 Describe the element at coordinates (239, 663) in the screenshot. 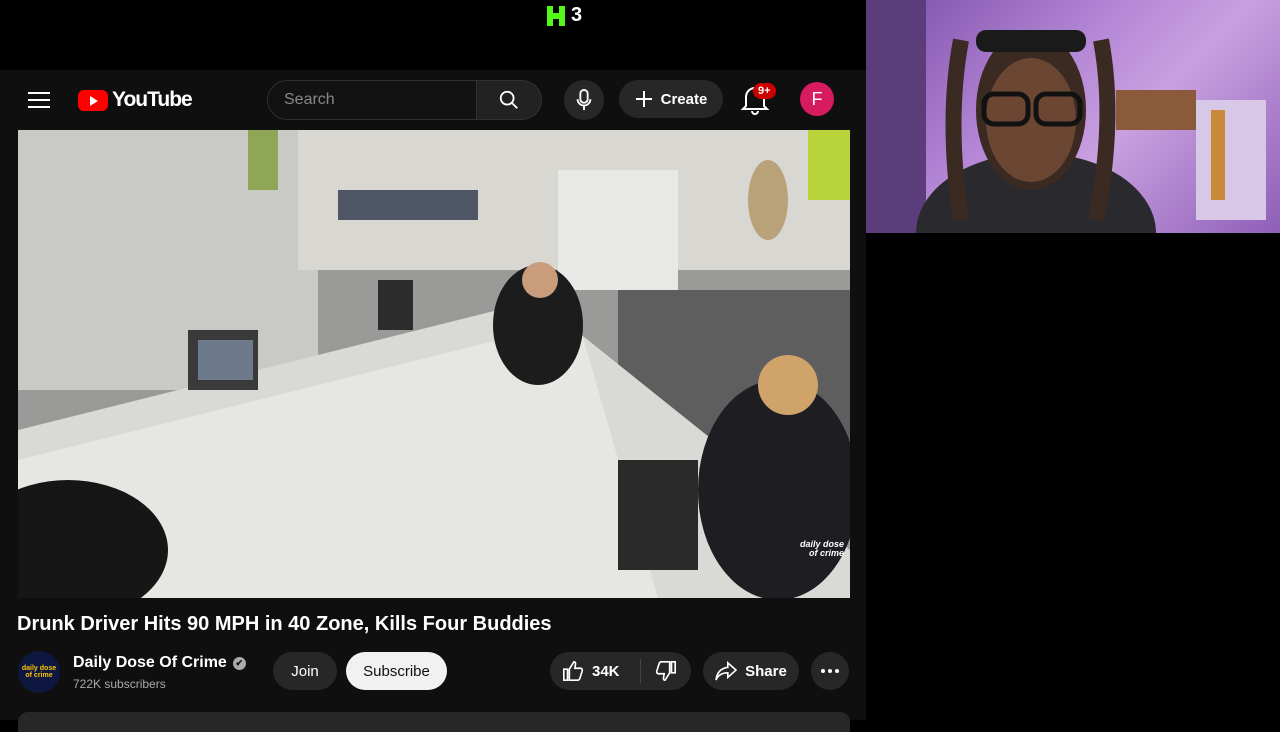

I see `verified-badge-icon: ✔` at that location.